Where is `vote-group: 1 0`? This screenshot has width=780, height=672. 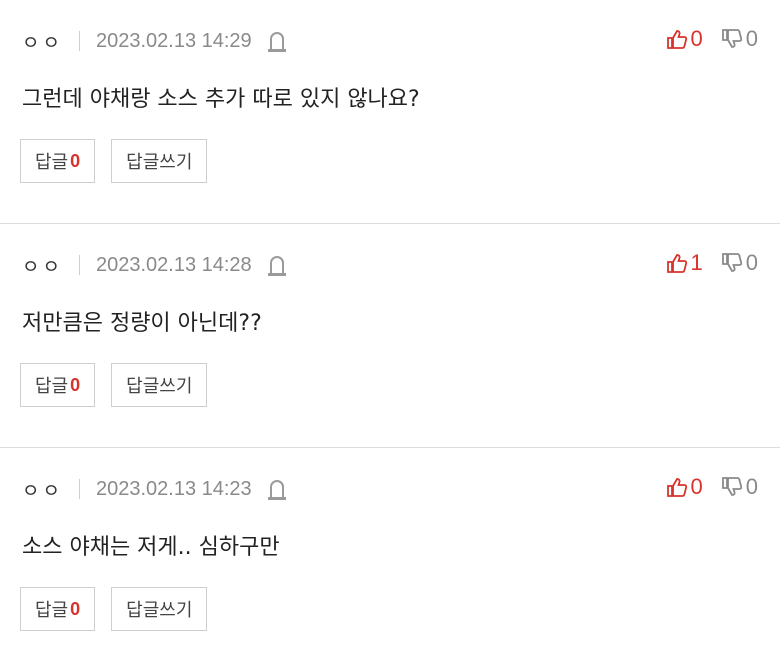 vote-group: 1 0 is located at coordinates (712, 263).